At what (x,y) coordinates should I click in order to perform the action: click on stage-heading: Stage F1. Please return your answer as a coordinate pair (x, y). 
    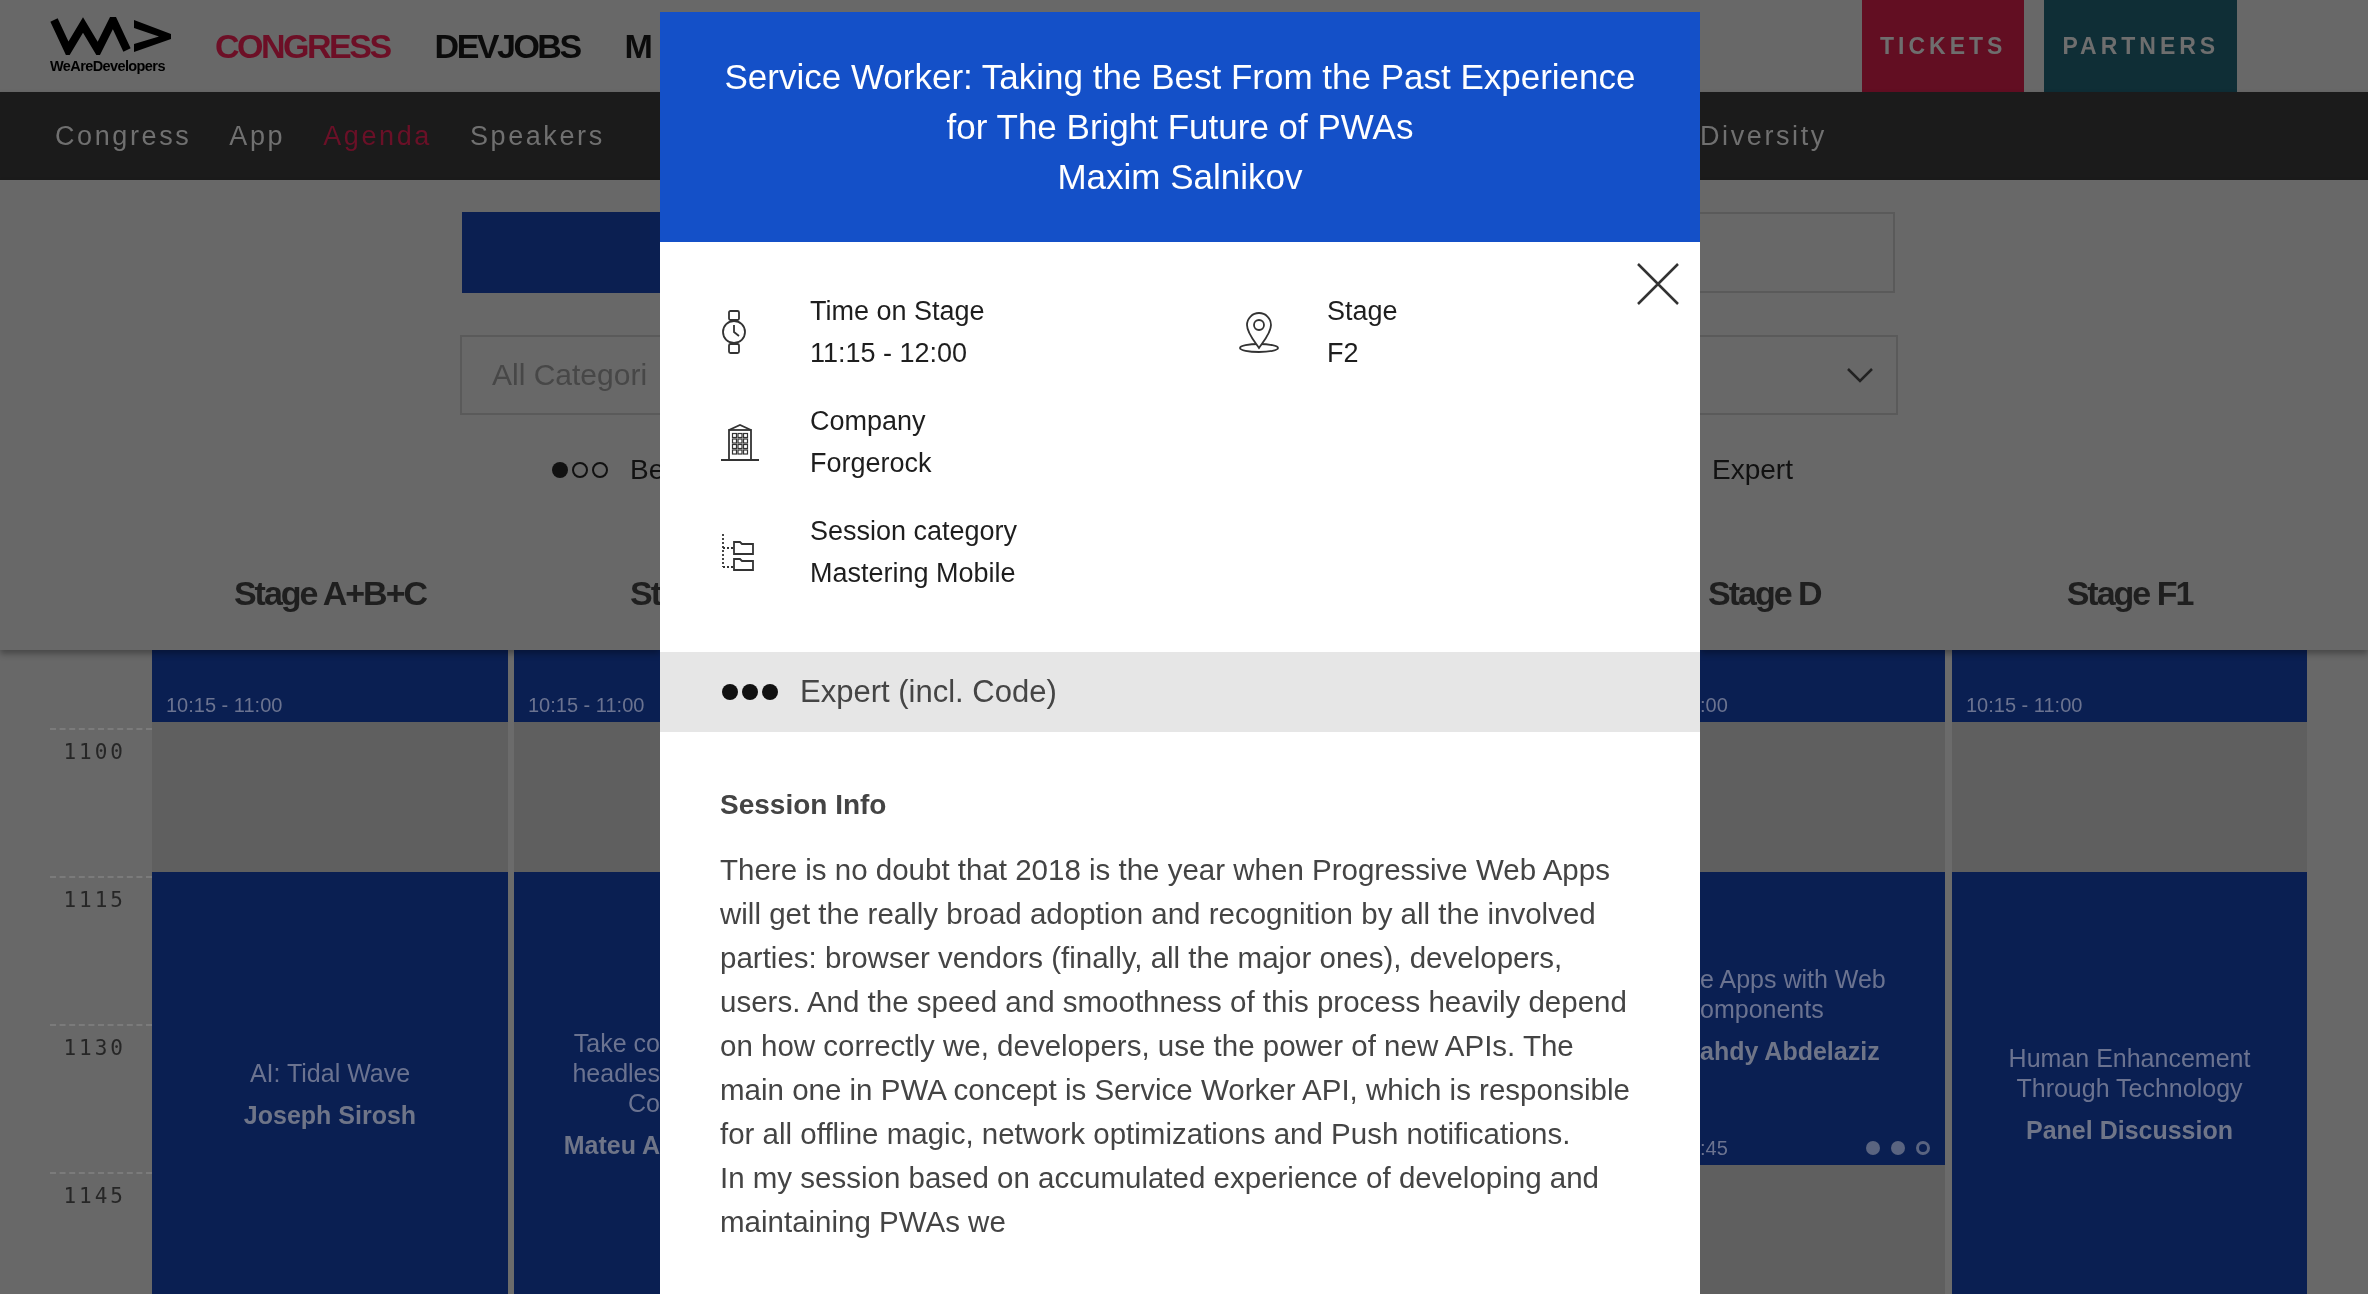
    Looking at the image, I should click on (2129, 593).